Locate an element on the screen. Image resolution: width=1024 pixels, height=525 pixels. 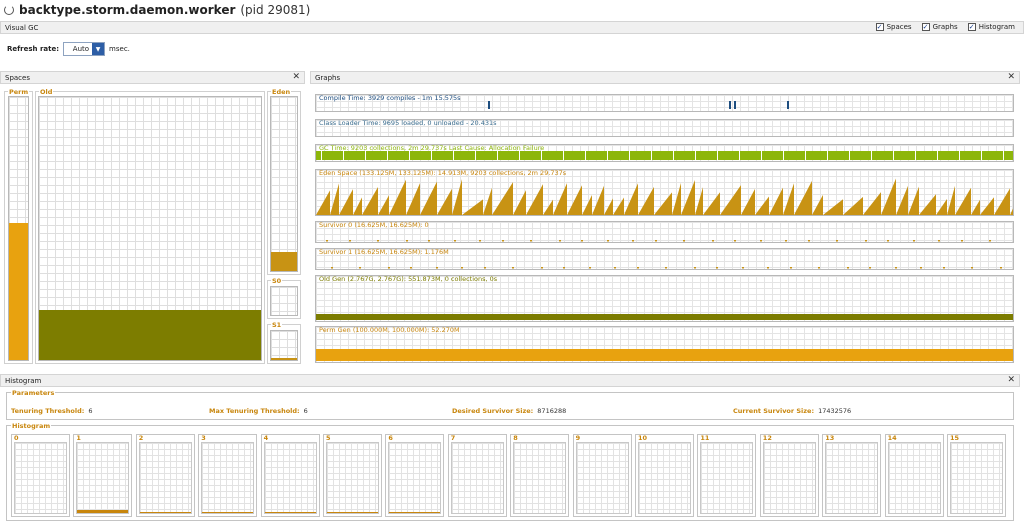
histogram-header: Histogram ✕ is located at coordinates (510, 380).